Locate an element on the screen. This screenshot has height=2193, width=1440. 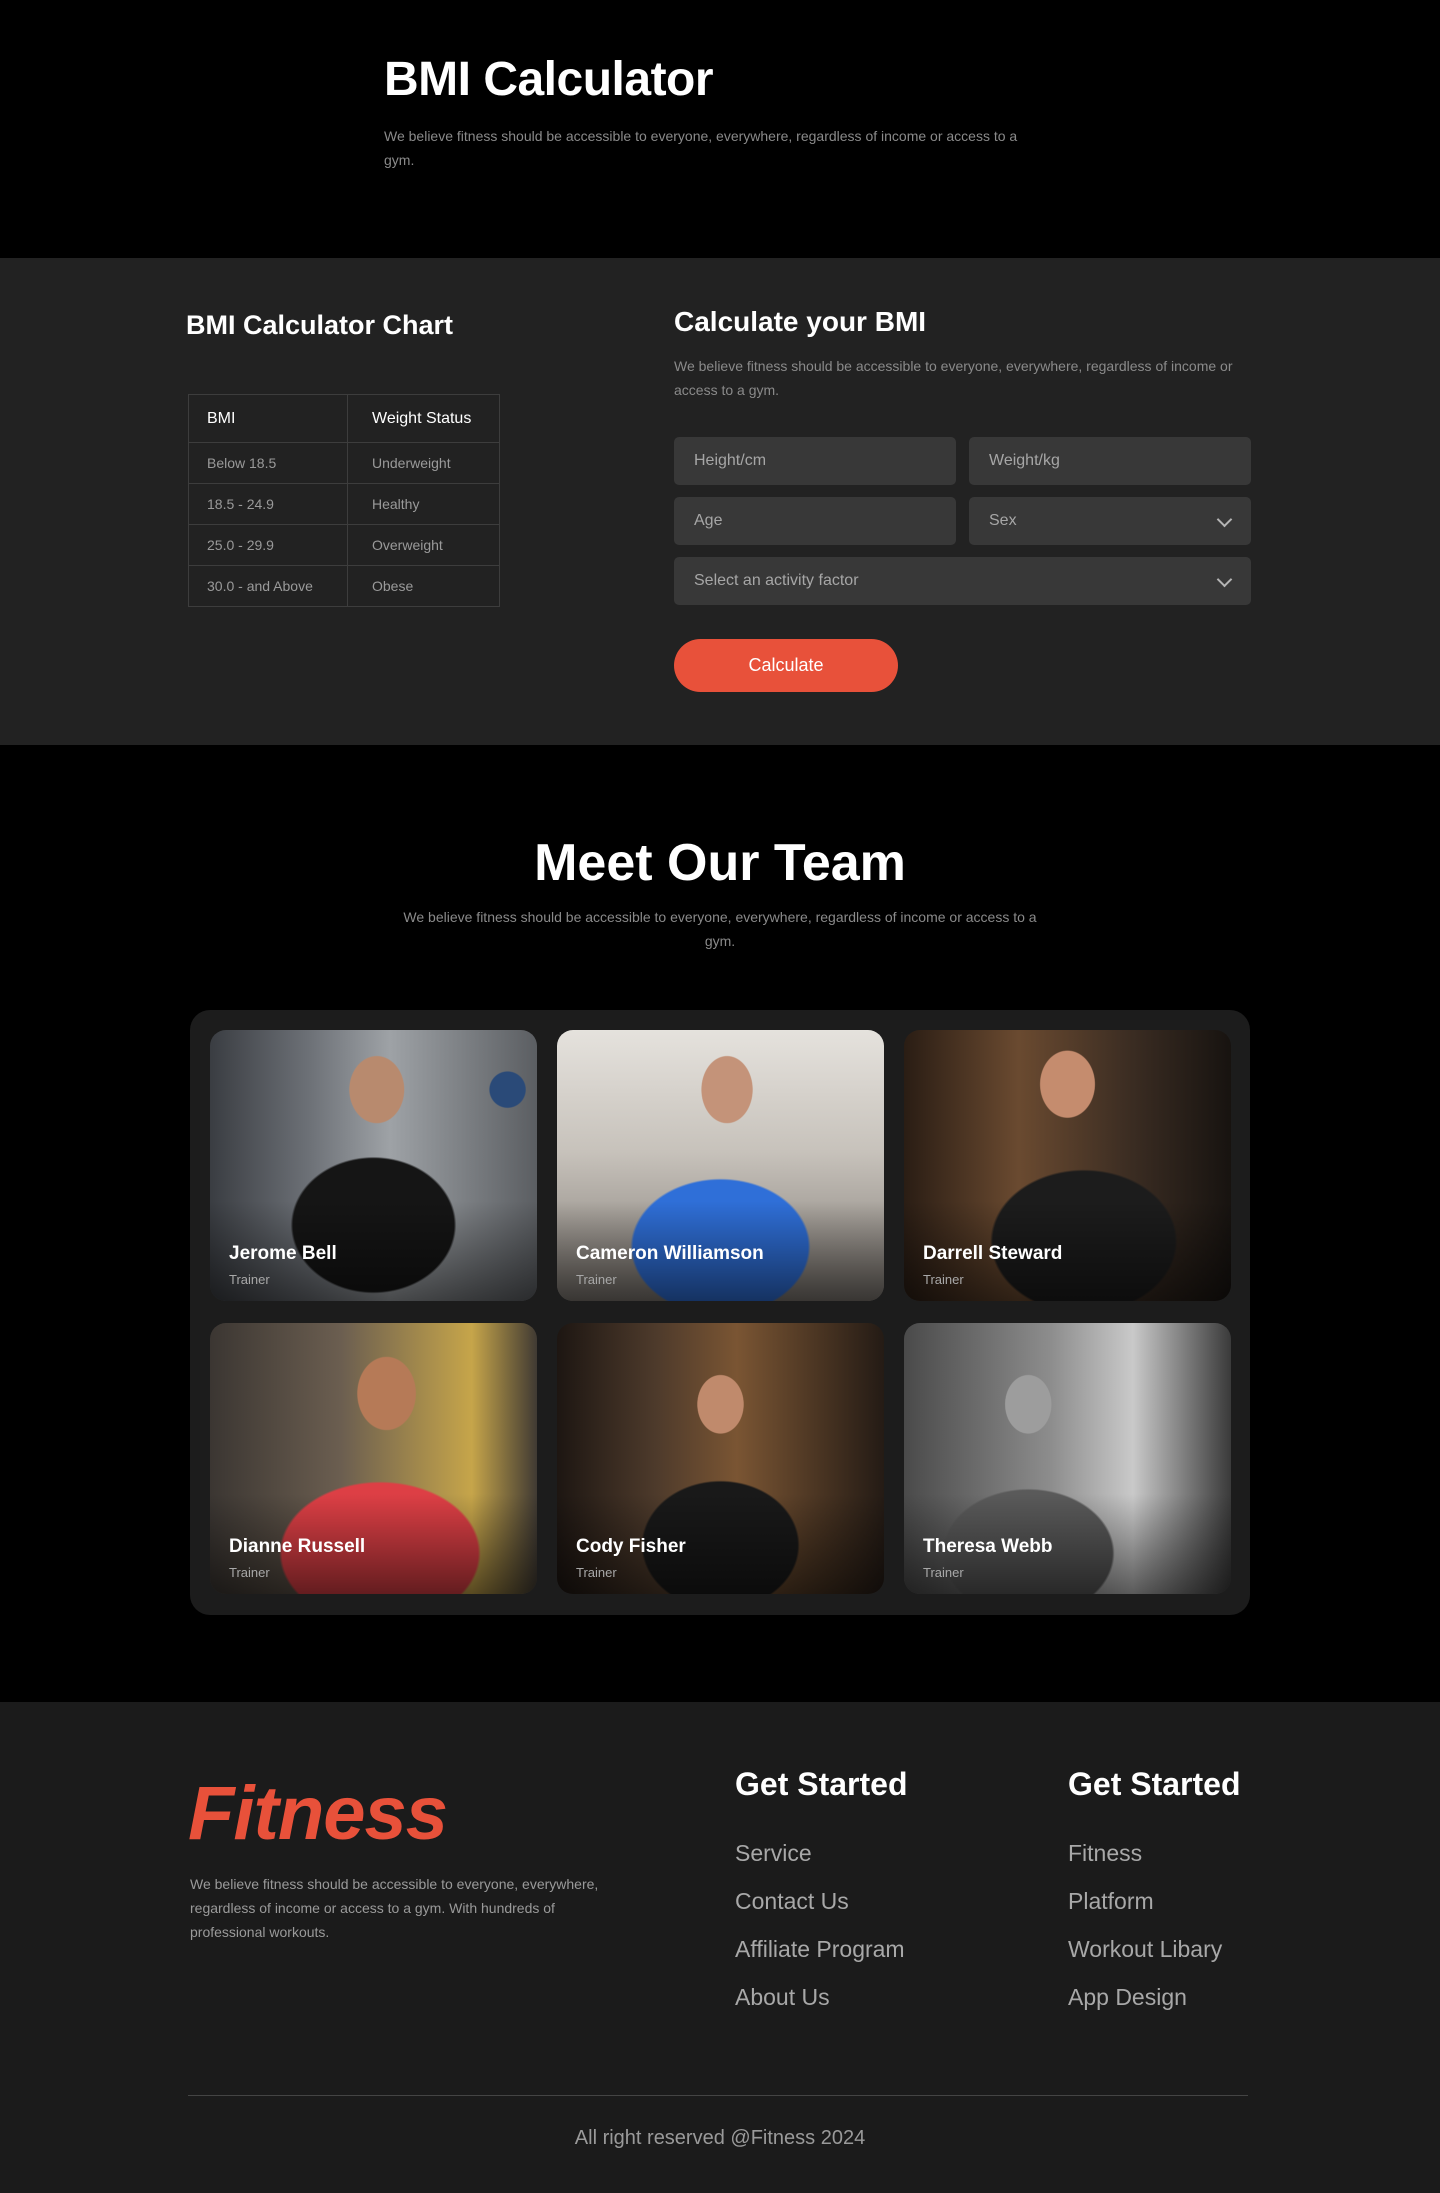
column-header-weight-status: Weight Status is located at coordinates (423, 418).